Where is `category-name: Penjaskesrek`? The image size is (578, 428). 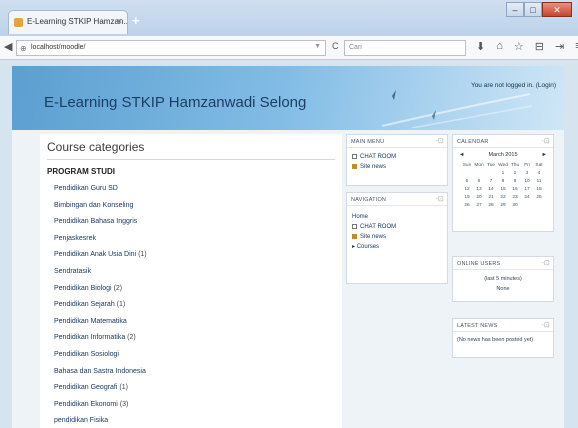
category-name: Penjaskesrek is located at coordinates (75, 238).